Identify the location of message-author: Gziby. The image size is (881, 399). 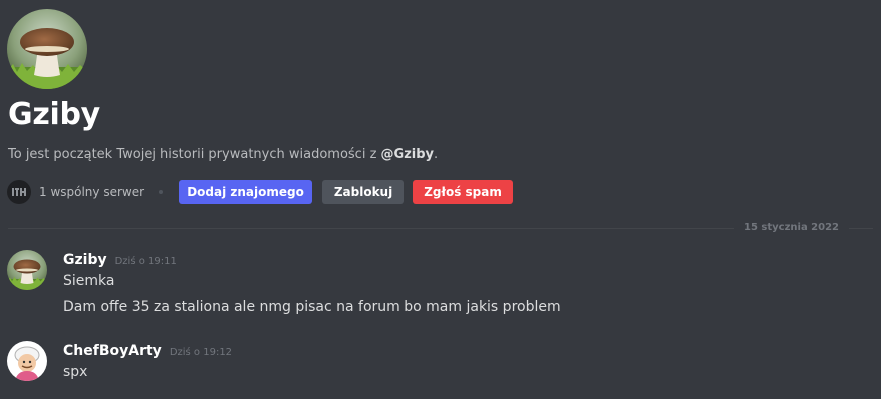
(85, 260).